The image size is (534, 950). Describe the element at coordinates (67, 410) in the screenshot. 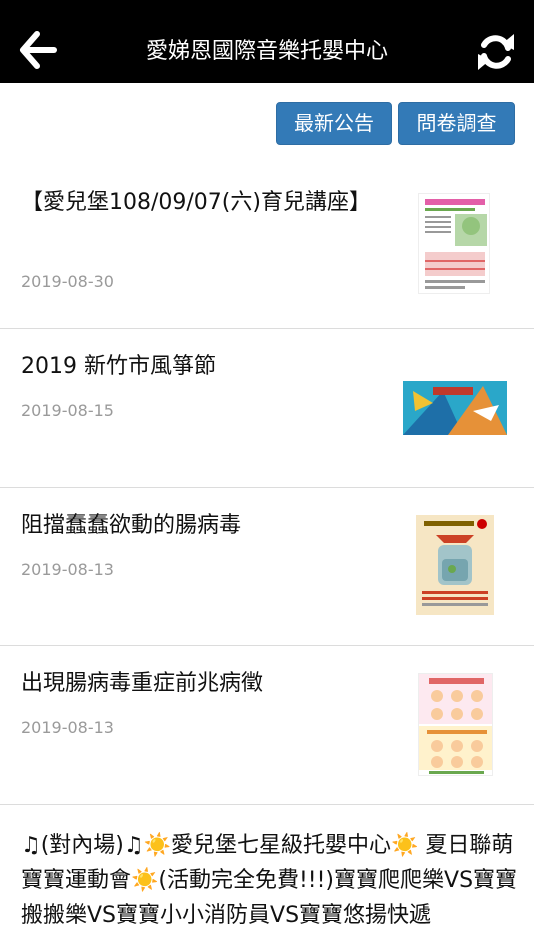

I see `post-date: 2019-08-15` at that location.